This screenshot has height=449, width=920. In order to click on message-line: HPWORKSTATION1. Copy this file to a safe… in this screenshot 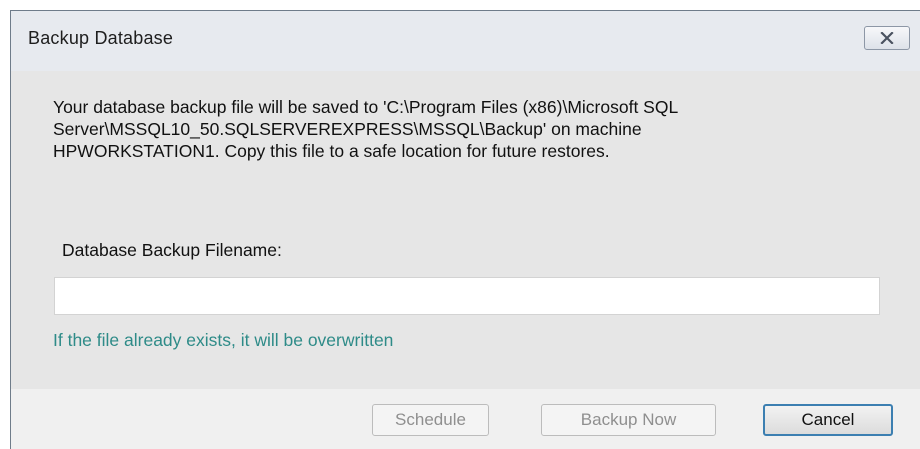, I will do `click(331, 151)`.